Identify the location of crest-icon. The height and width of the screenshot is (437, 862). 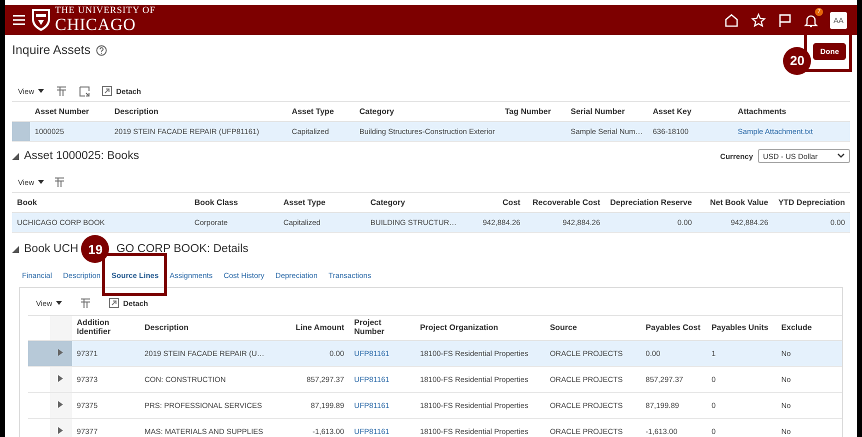
(41, 20).